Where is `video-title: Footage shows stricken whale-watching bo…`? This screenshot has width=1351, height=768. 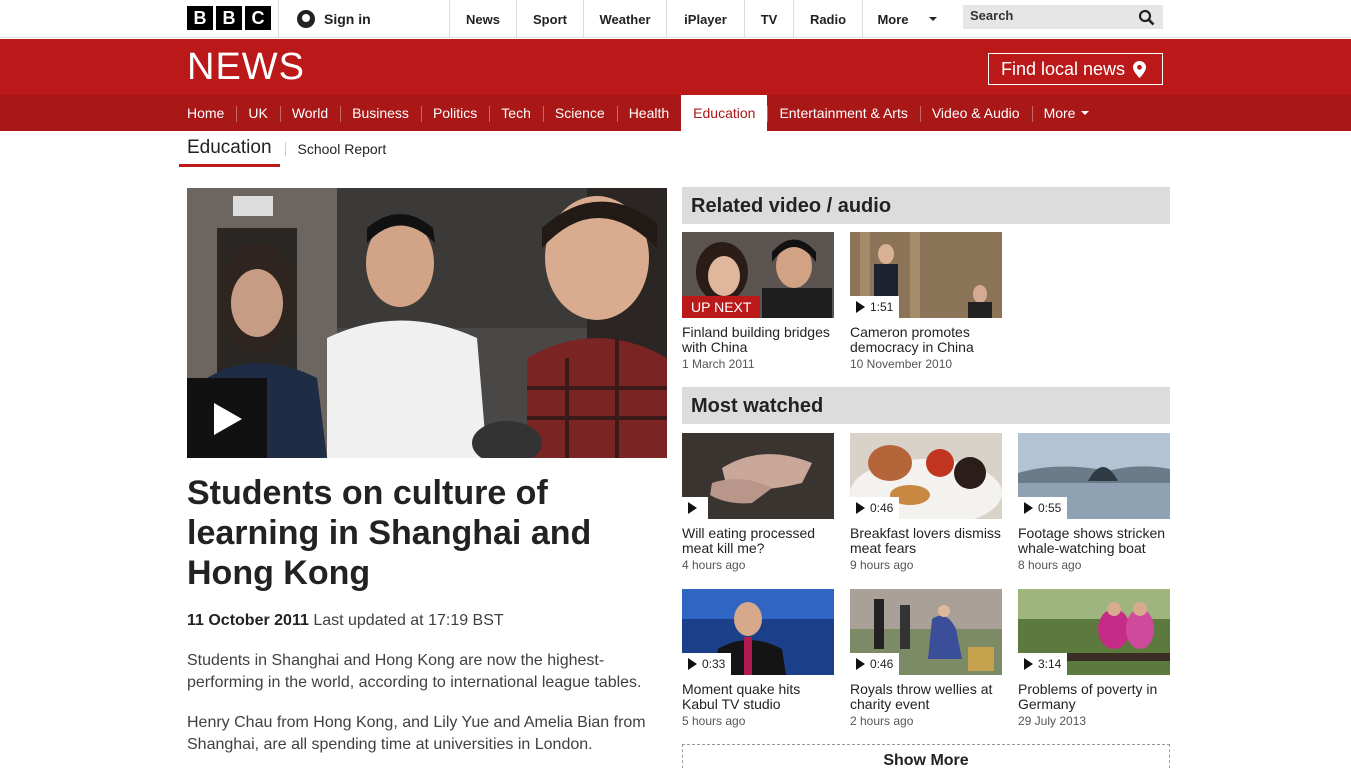
video-title: Footage shows stricken whale-watching bo… is located at coordinates (1094, 541).